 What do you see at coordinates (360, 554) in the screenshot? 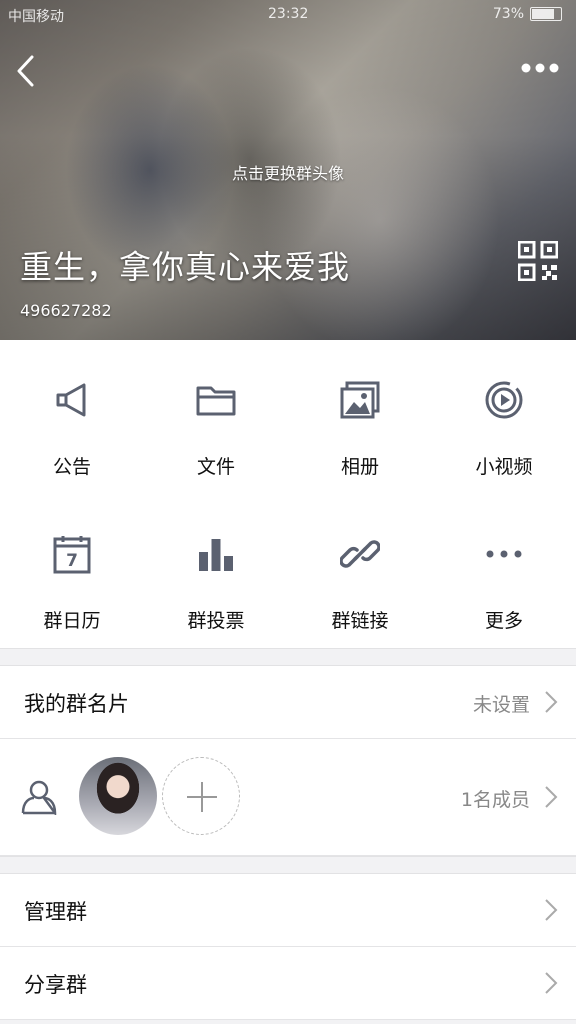
I see `link-icon` at bounding box center [360, 554].